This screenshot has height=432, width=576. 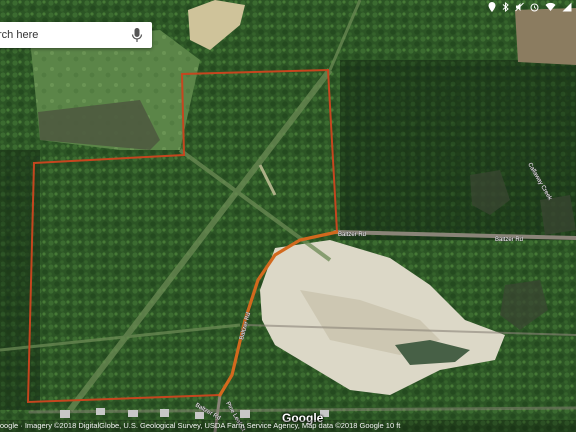 I want to click on search-input: rch here, so click(x=65, y=35).